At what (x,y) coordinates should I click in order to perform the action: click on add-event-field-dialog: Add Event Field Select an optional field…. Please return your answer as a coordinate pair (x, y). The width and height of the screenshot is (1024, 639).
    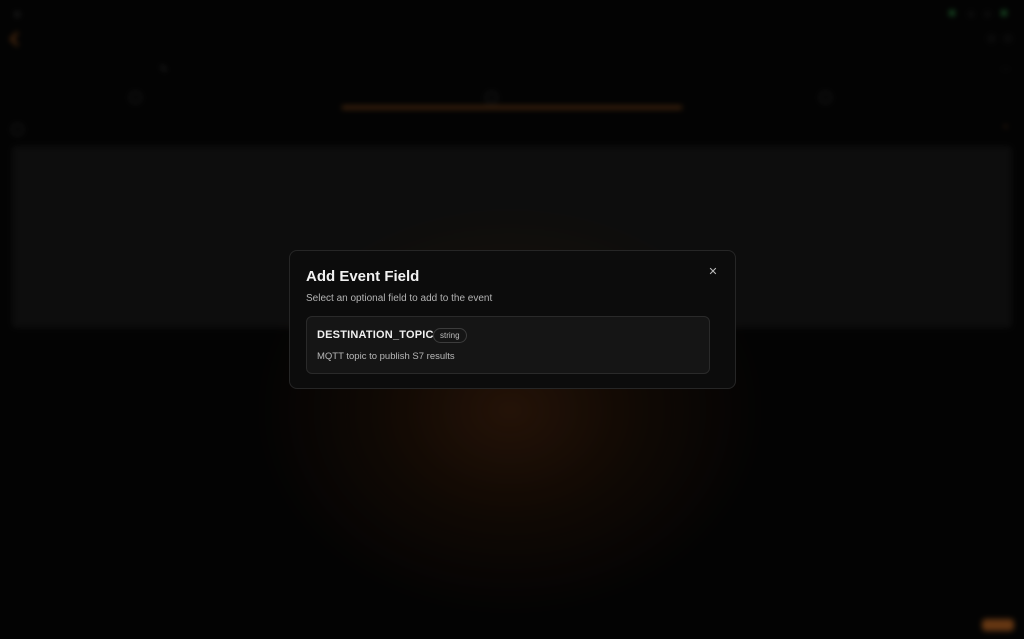
    Looking at the image, I should click on (512, 319).